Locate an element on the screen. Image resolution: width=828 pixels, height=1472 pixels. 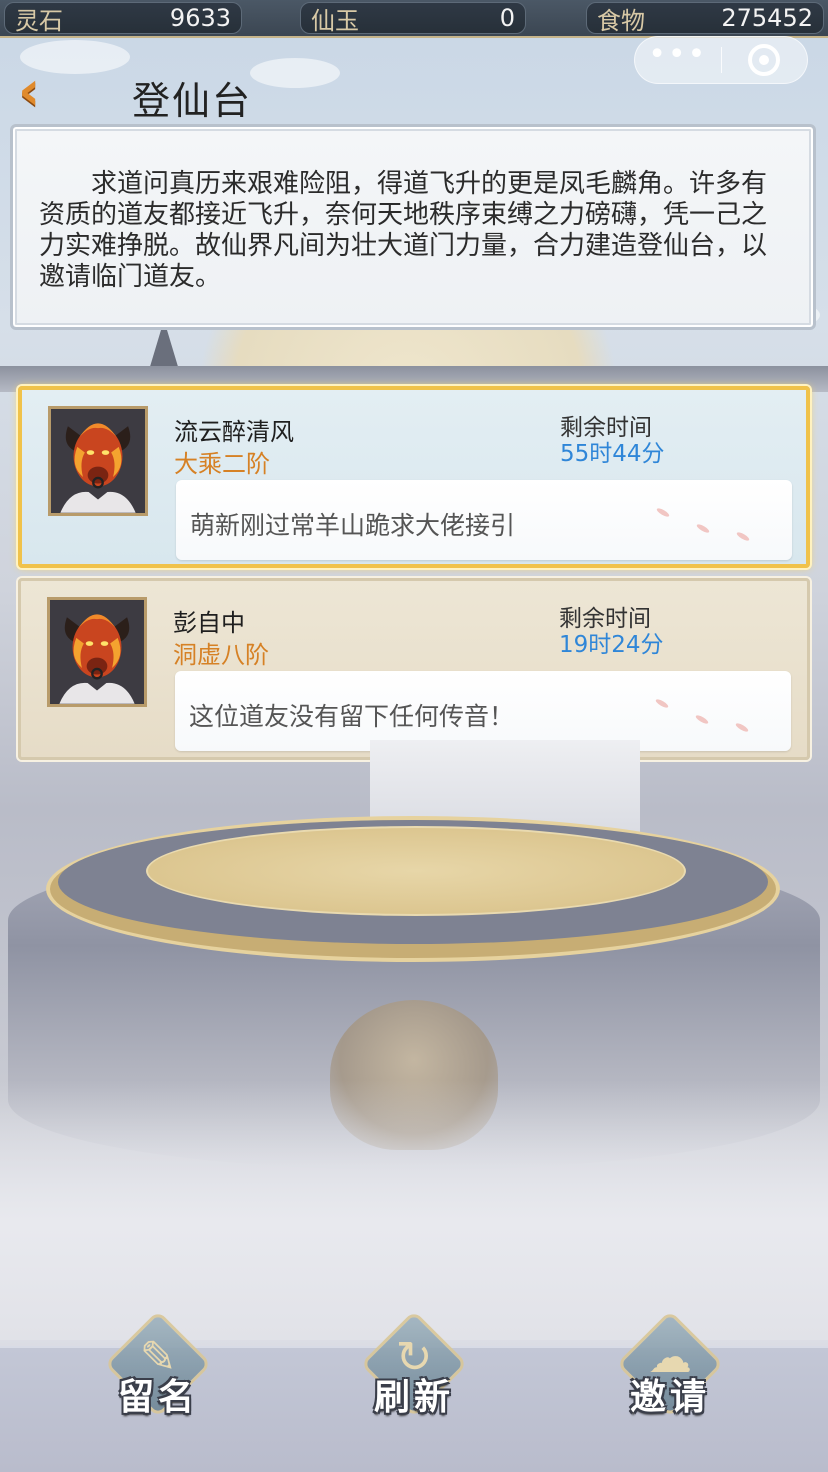
back-arrow-icon: ‹ is located at coordinates (42, 91).